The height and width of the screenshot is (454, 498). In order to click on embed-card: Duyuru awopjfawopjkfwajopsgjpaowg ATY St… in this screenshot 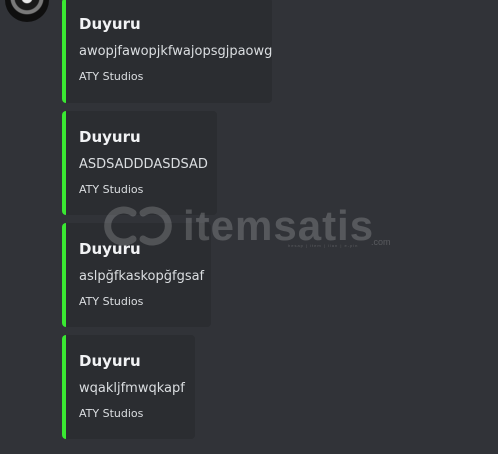, I will do `click(167, 51)`.